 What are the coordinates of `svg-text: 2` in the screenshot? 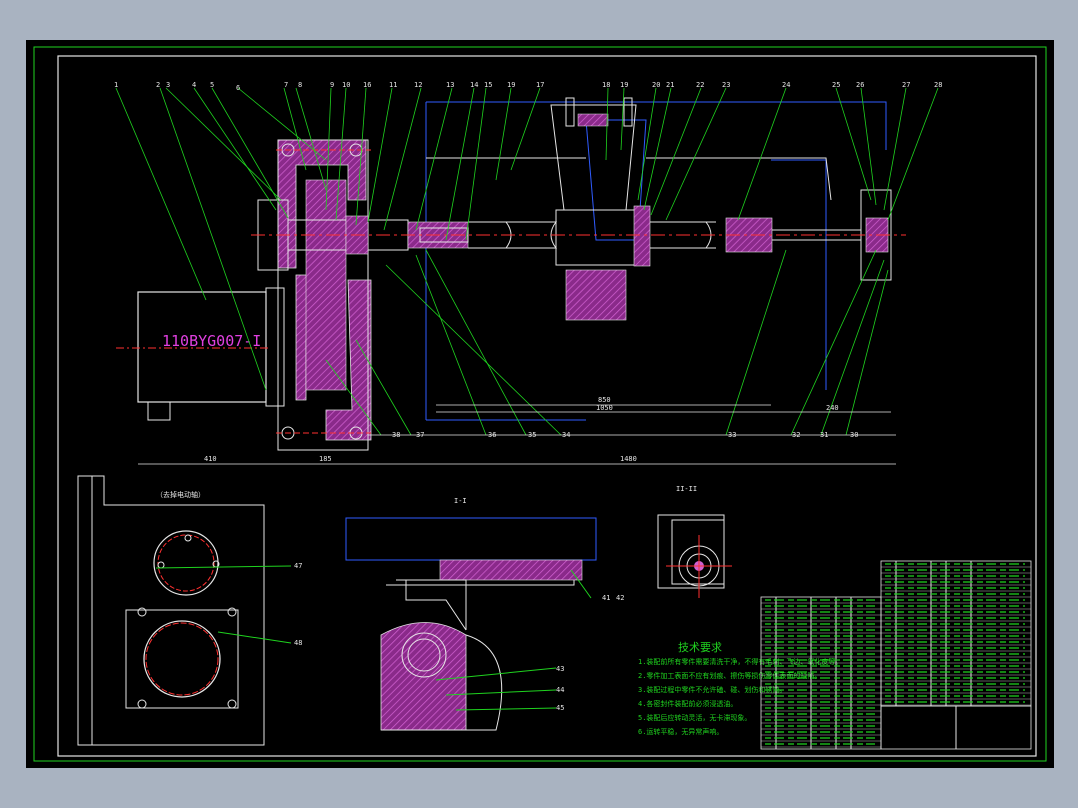 It's located at (158, 85).